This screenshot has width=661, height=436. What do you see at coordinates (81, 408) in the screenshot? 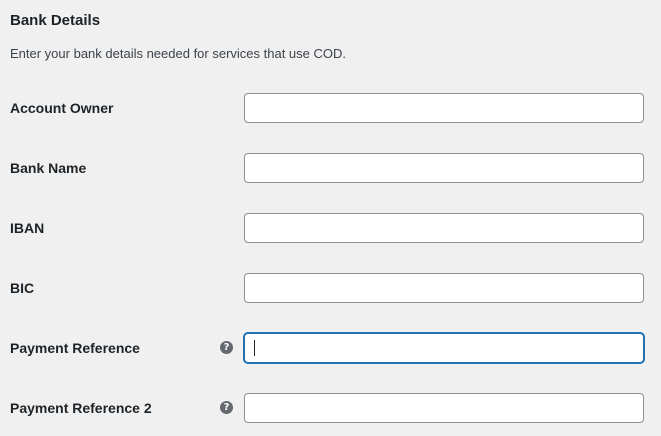
I see `field-label: Payment Reference 2` at bounding box center [81, 408].